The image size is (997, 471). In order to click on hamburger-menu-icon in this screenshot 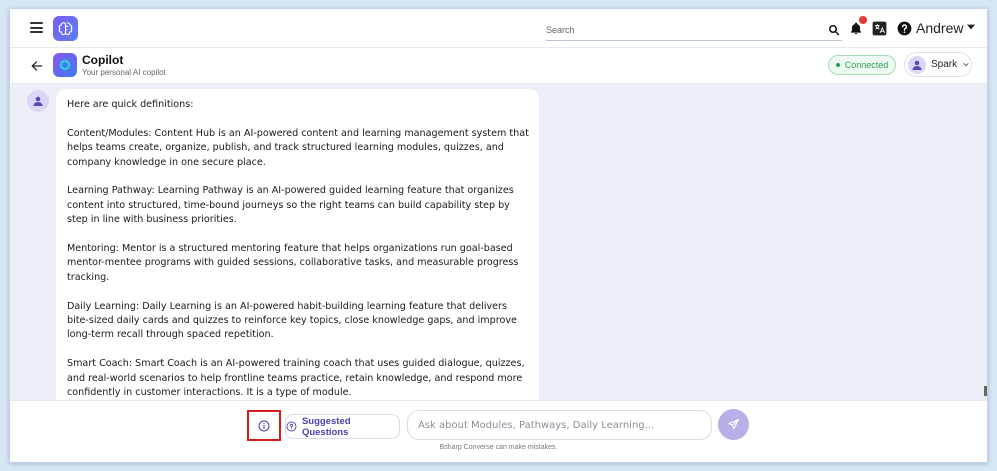, I will do `click(36, 27)`.